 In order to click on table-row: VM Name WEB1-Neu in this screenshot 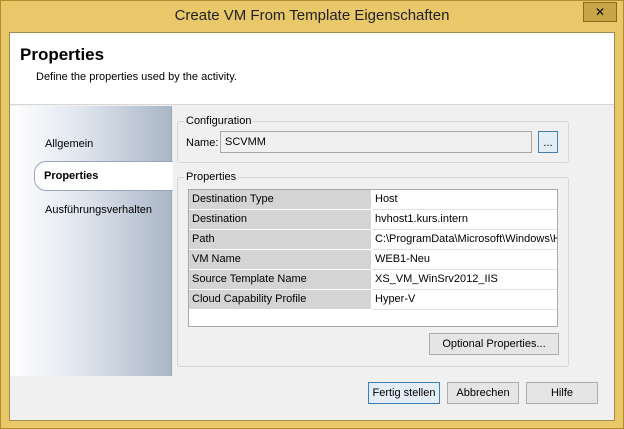, I will do `click(373, 260)`.